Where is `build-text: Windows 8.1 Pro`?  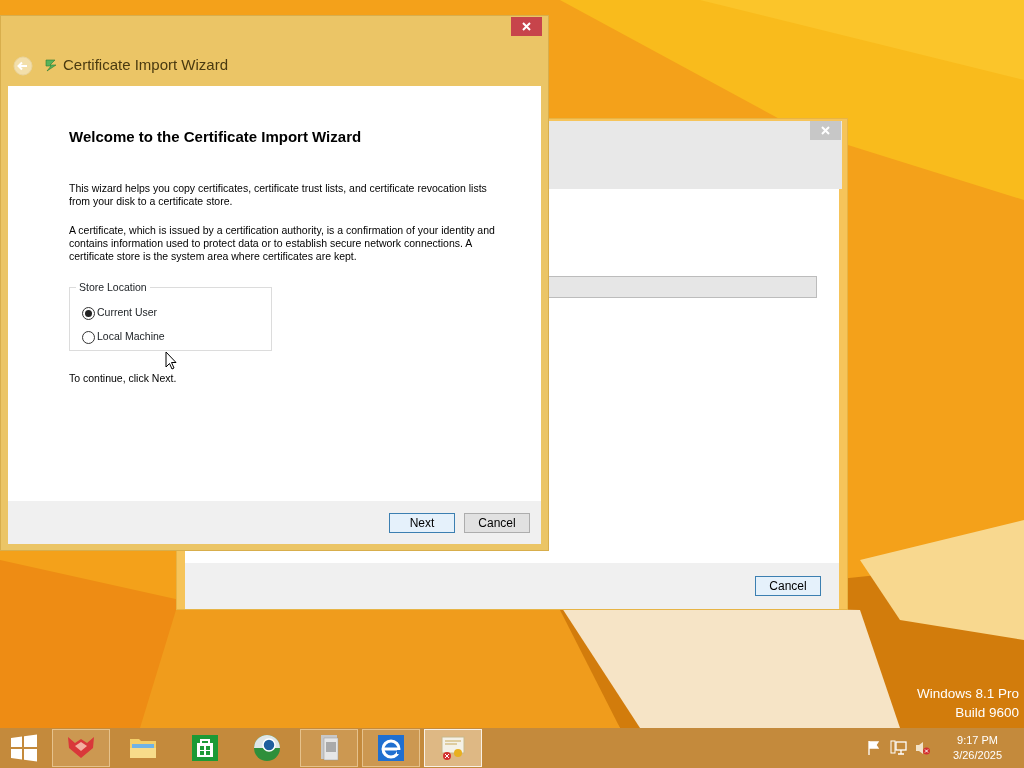
build-text: Windows 8.1 Pro is located at coordinates (967, 694).